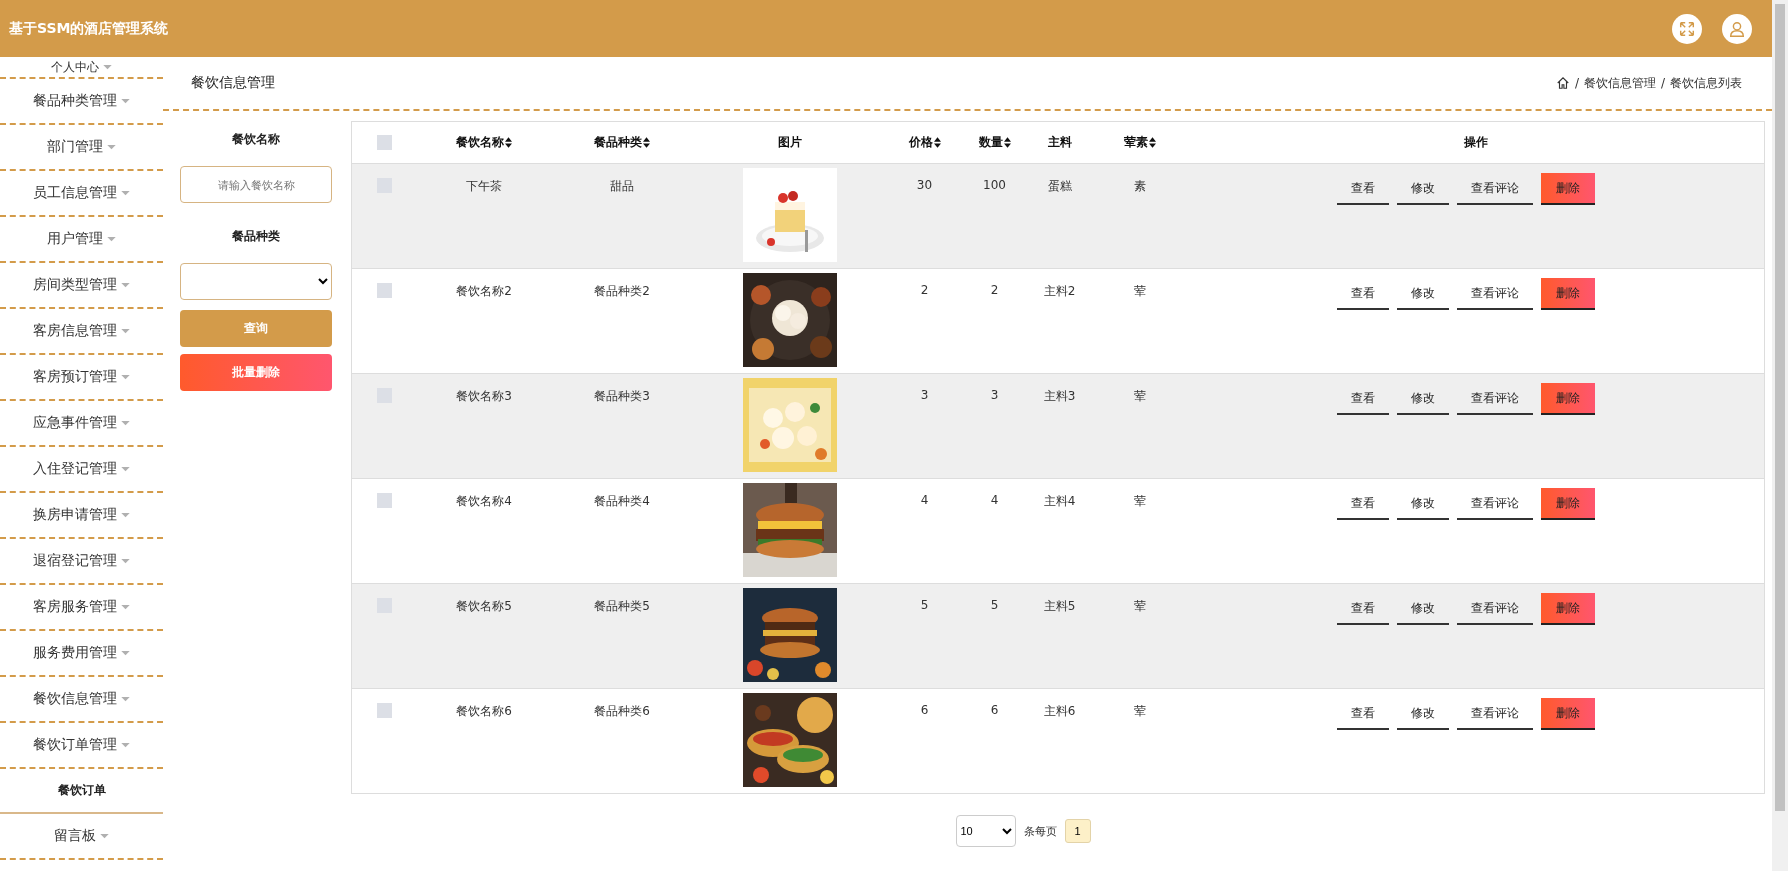 Image resolution: width=1788 pixels, height=871 pixels. Describe the element at coordinates (1562, 83) in the screenshot. I see `home-icon` at that location.